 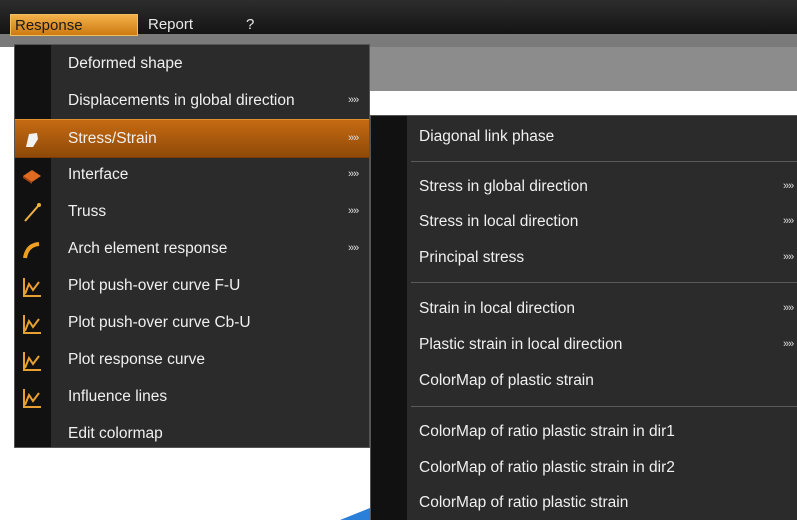 I want to click on menu-item-label: ColorMap of ratio plastic strain in dir1, so click(x=547, y=431).